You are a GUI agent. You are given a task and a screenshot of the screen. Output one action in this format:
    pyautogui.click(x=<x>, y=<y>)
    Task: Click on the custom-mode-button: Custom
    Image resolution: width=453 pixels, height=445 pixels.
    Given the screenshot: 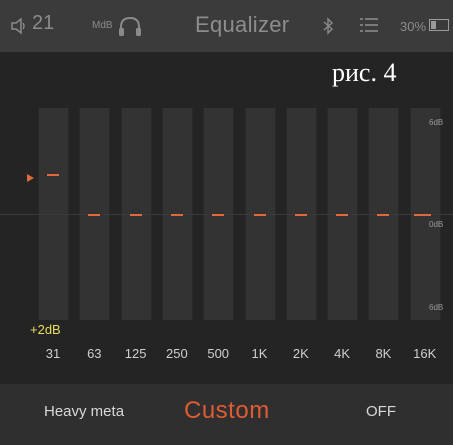 What is the action you would take?
    pyautogui.click(x=227, y=411)
    